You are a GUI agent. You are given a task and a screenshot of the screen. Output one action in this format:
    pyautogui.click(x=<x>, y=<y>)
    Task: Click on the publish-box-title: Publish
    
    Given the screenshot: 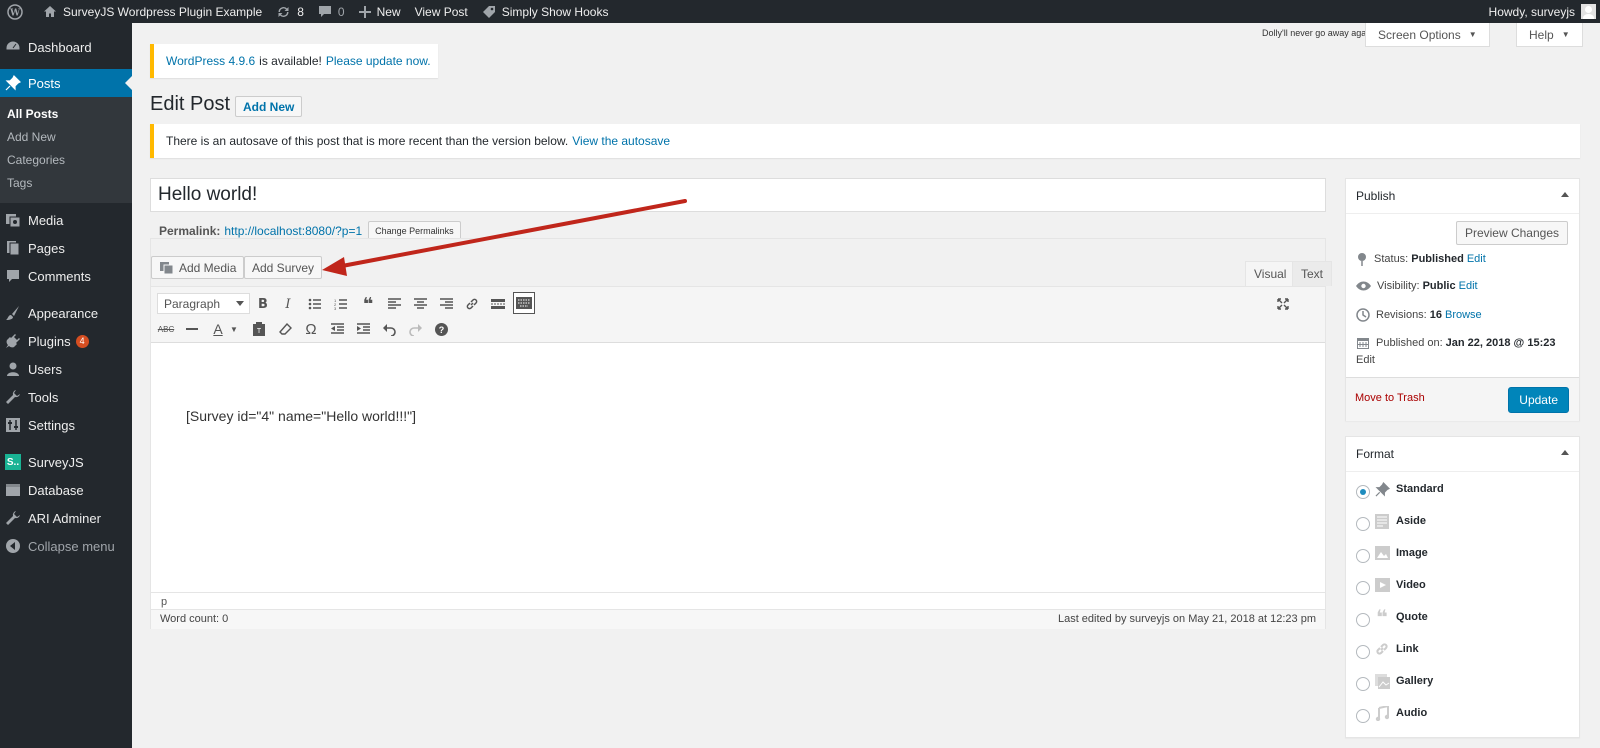 What is the action you would take?
    pyautogui.click(x=1376, y=196)
    